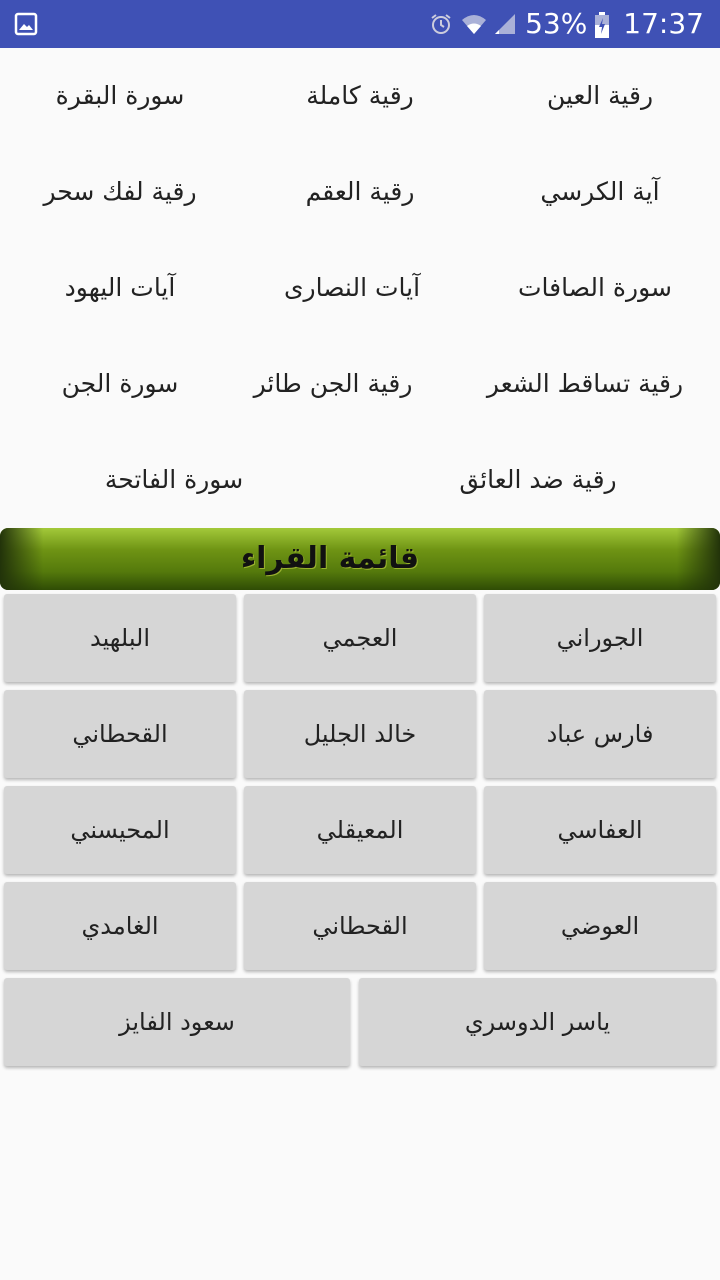  I want to click on reciter-button: المعيقلي, so click(360, 830).